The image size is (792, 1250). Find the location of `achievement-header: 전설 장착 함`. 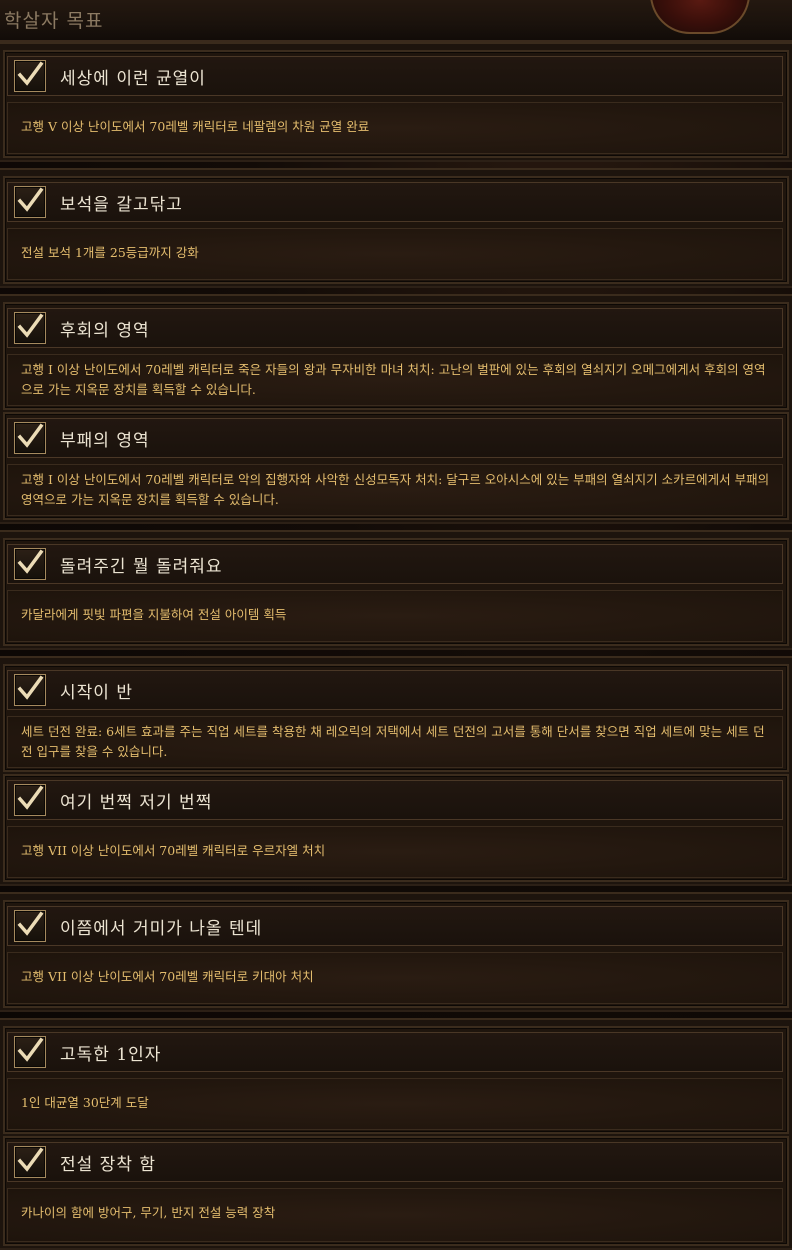

achievement-header: 전설 장착 함 is located at coordinates (395, 1162).